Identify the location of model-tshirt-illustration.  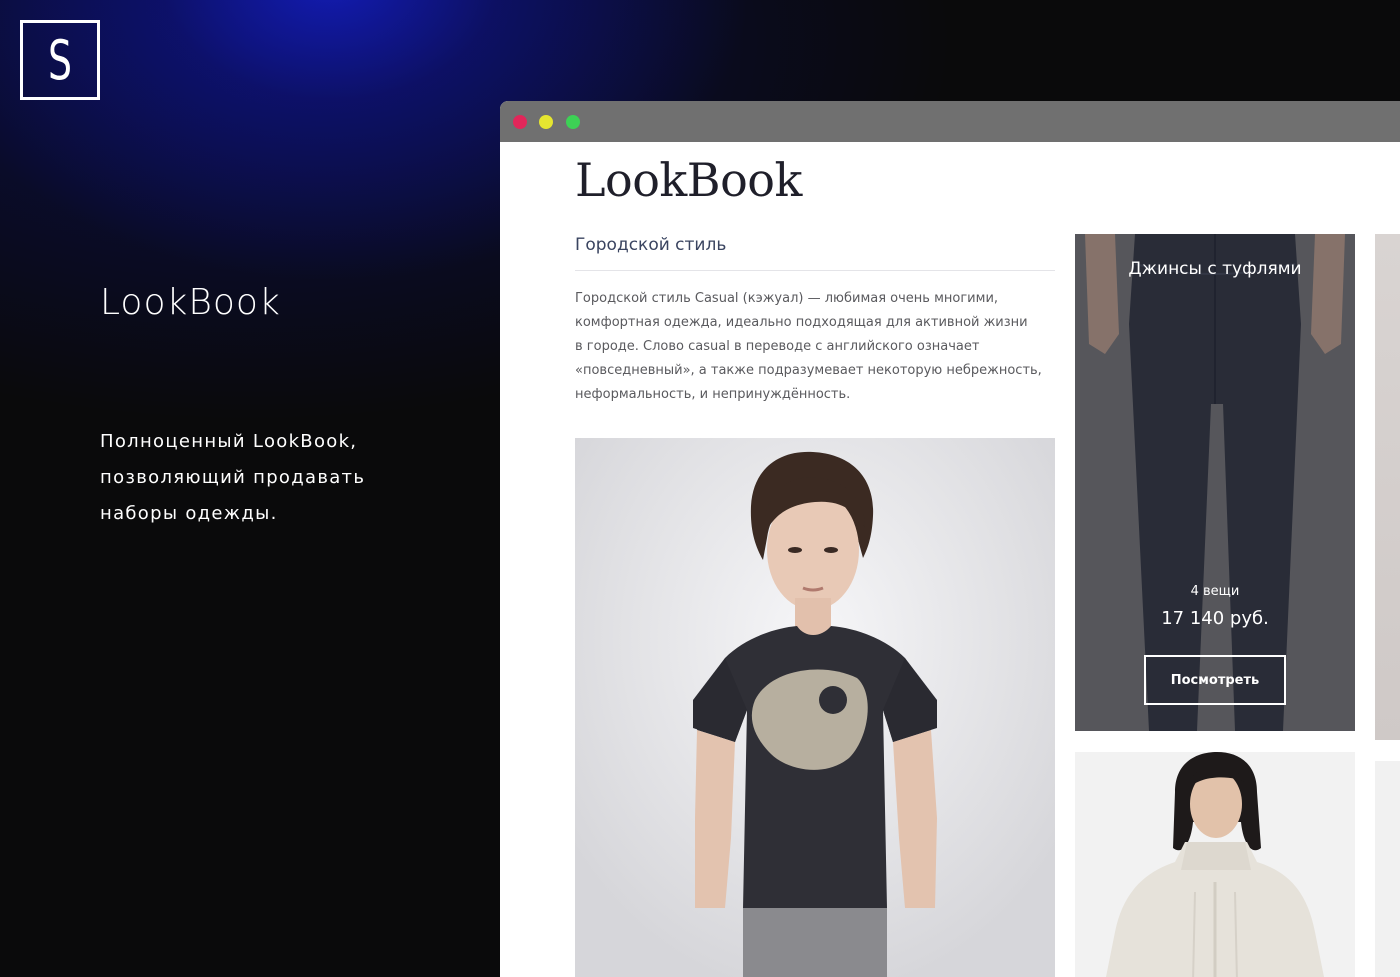
(815, 714).